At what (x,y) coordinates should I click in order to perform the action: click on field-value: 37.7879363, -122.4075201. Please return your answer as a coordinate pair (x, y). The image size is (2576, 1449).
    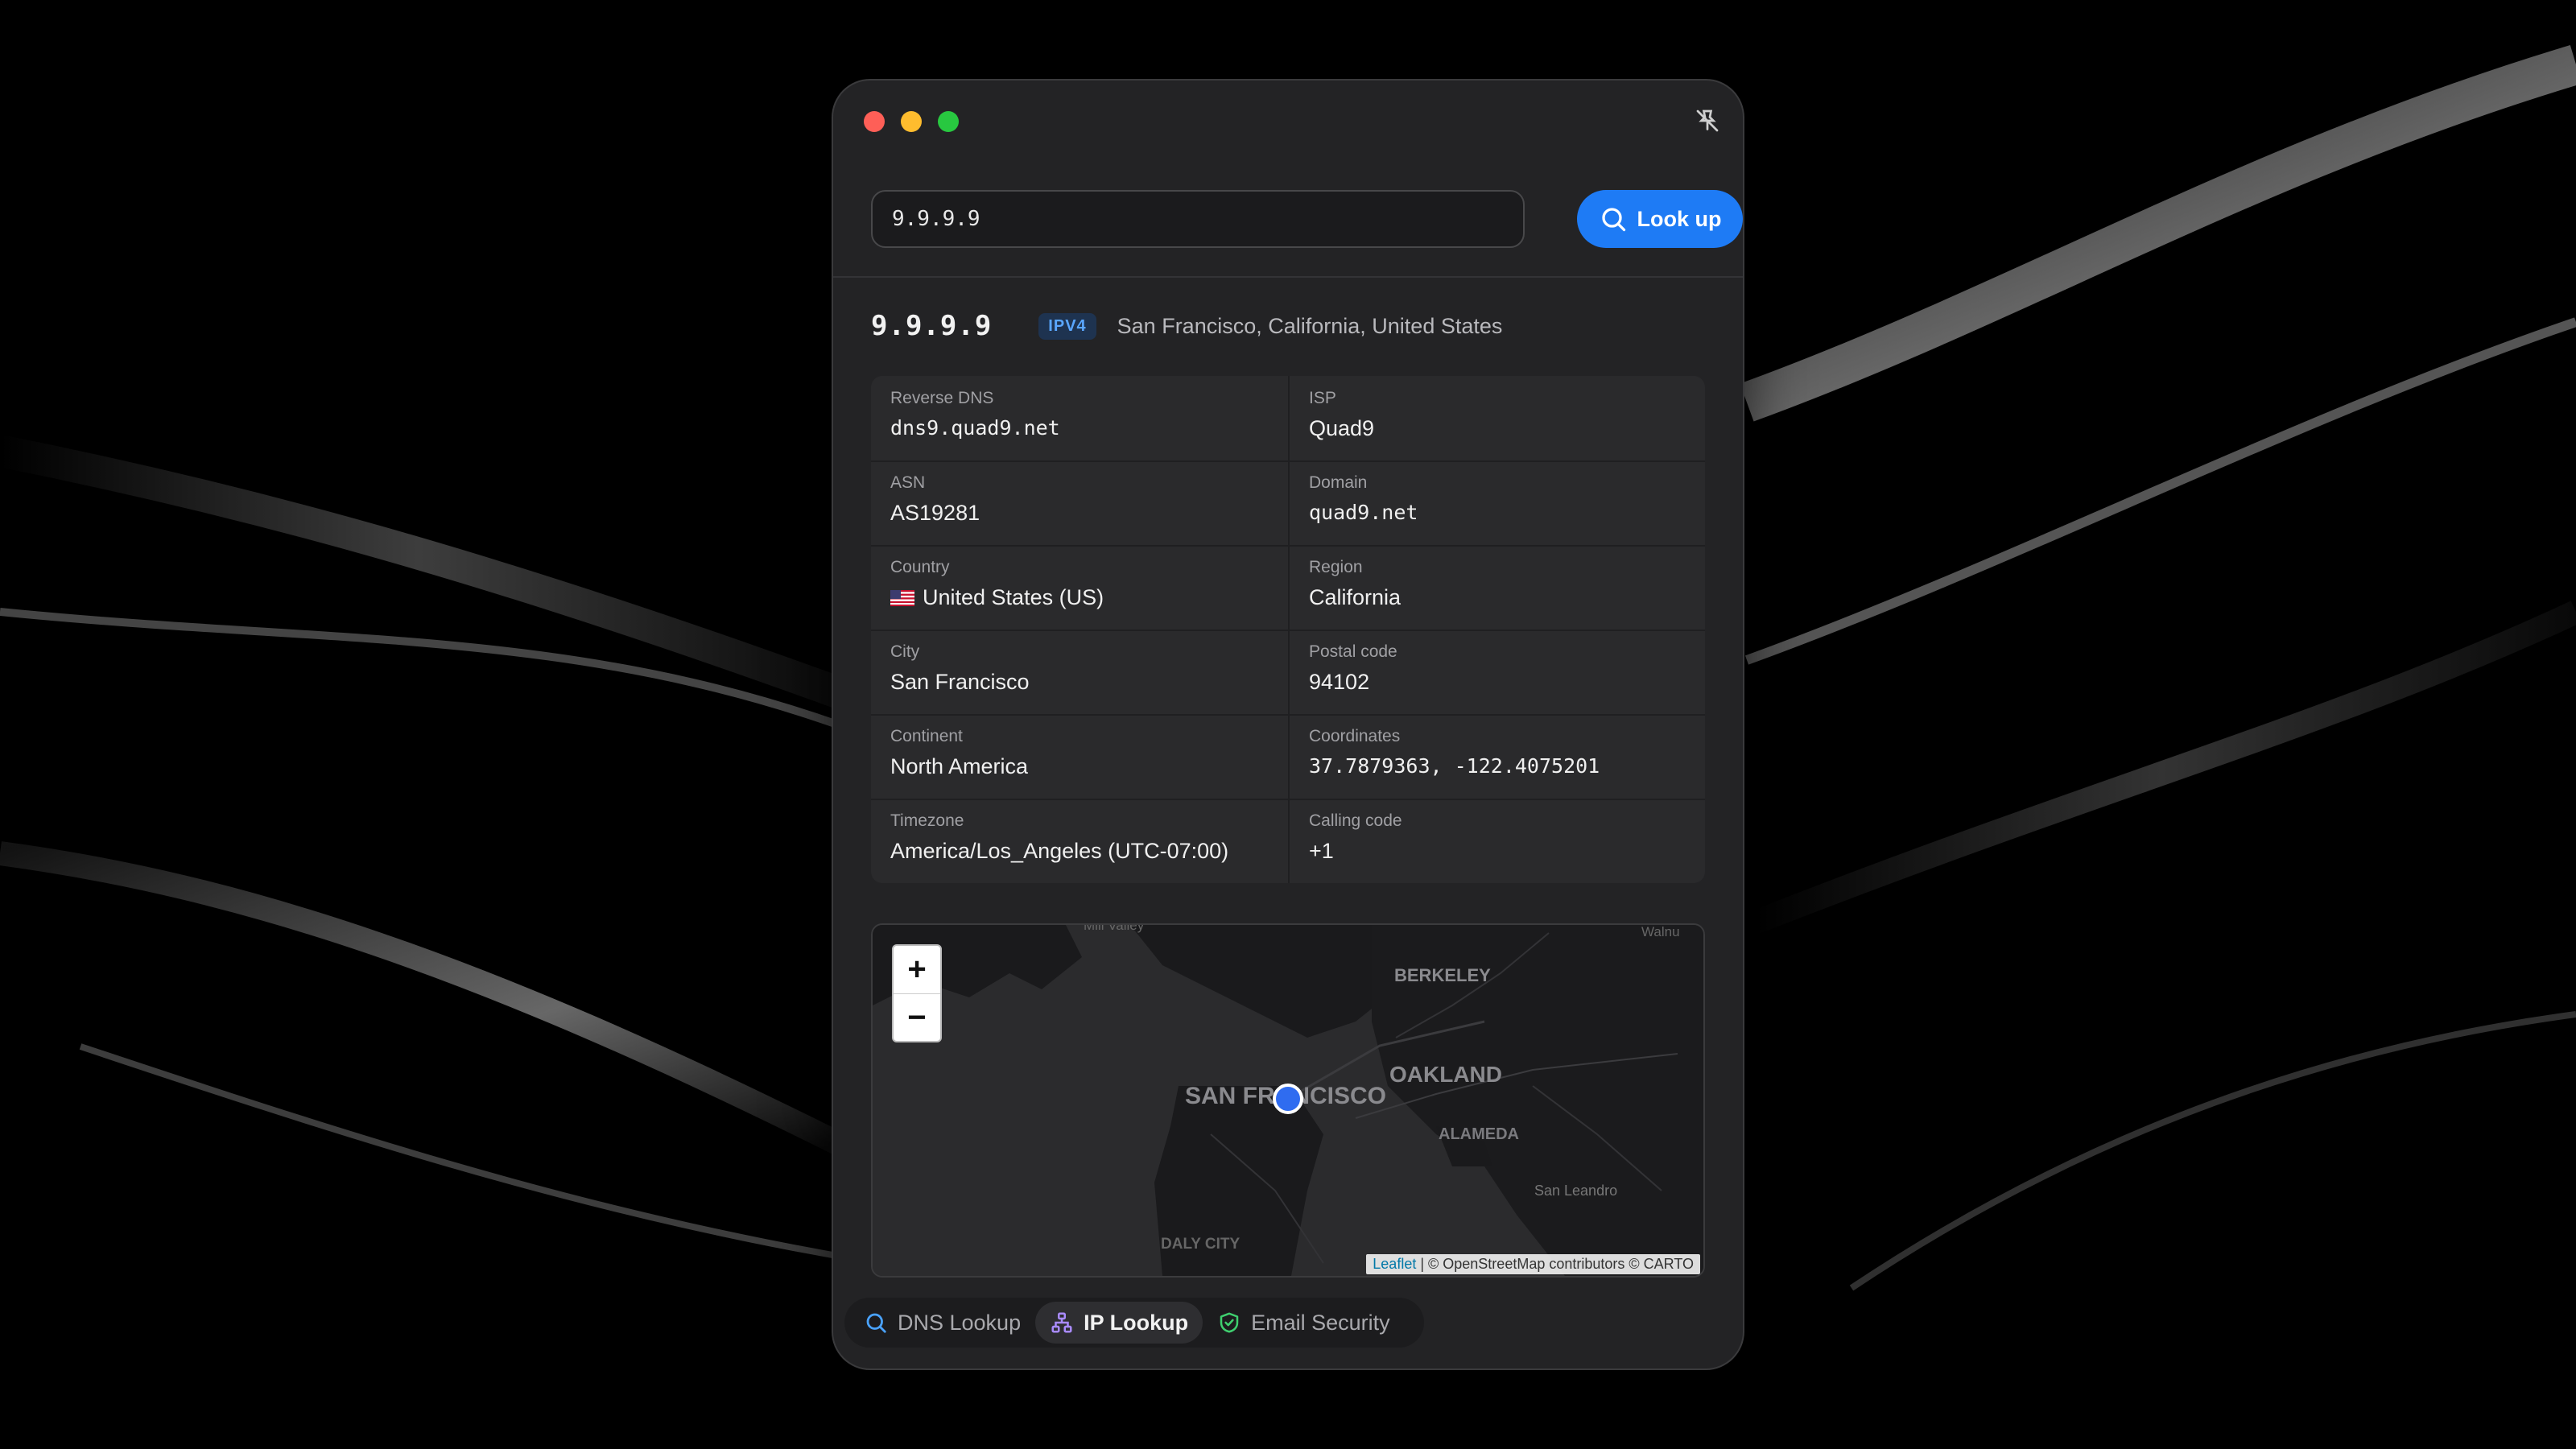
    Looking at the image, I should click on (1454, 766).